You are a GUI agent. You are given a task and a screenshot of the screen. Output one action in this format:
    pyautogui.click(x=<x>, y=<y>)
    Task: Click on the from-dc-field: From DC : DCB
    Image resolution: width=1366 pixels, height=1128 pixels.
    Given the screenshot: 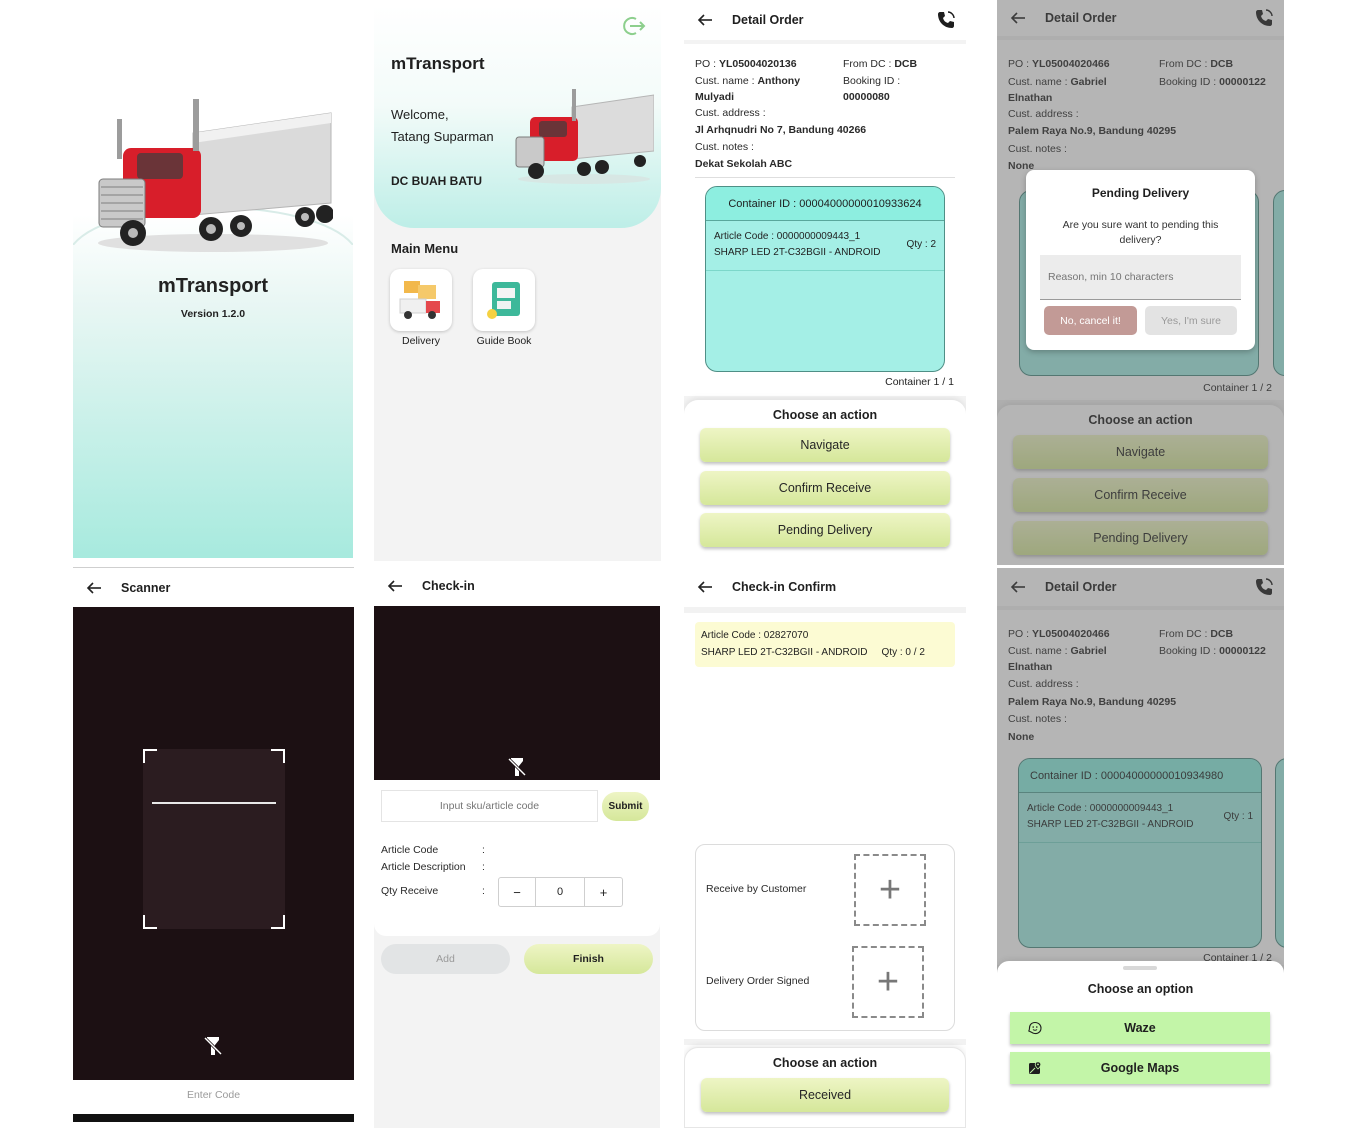 What is the action you would take?
    pyautogui.click(x=880, y=64)
    